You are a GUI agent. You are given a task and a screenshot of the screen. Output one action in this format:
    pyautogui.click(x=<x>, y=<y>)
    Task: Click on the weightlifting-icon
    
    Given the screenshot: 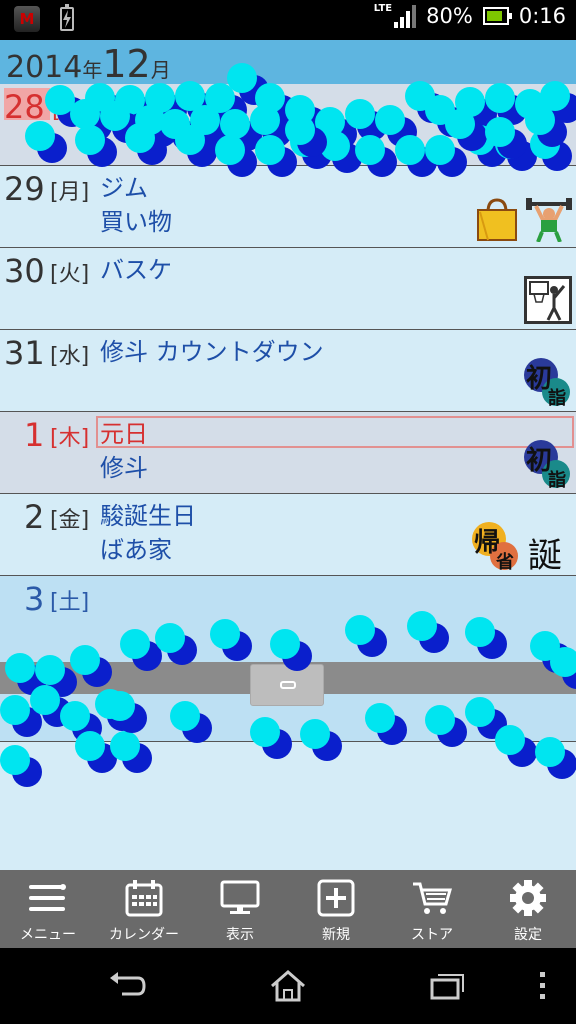 What is the action you would take?
    pyautogui.click(x=549, y=222)
    